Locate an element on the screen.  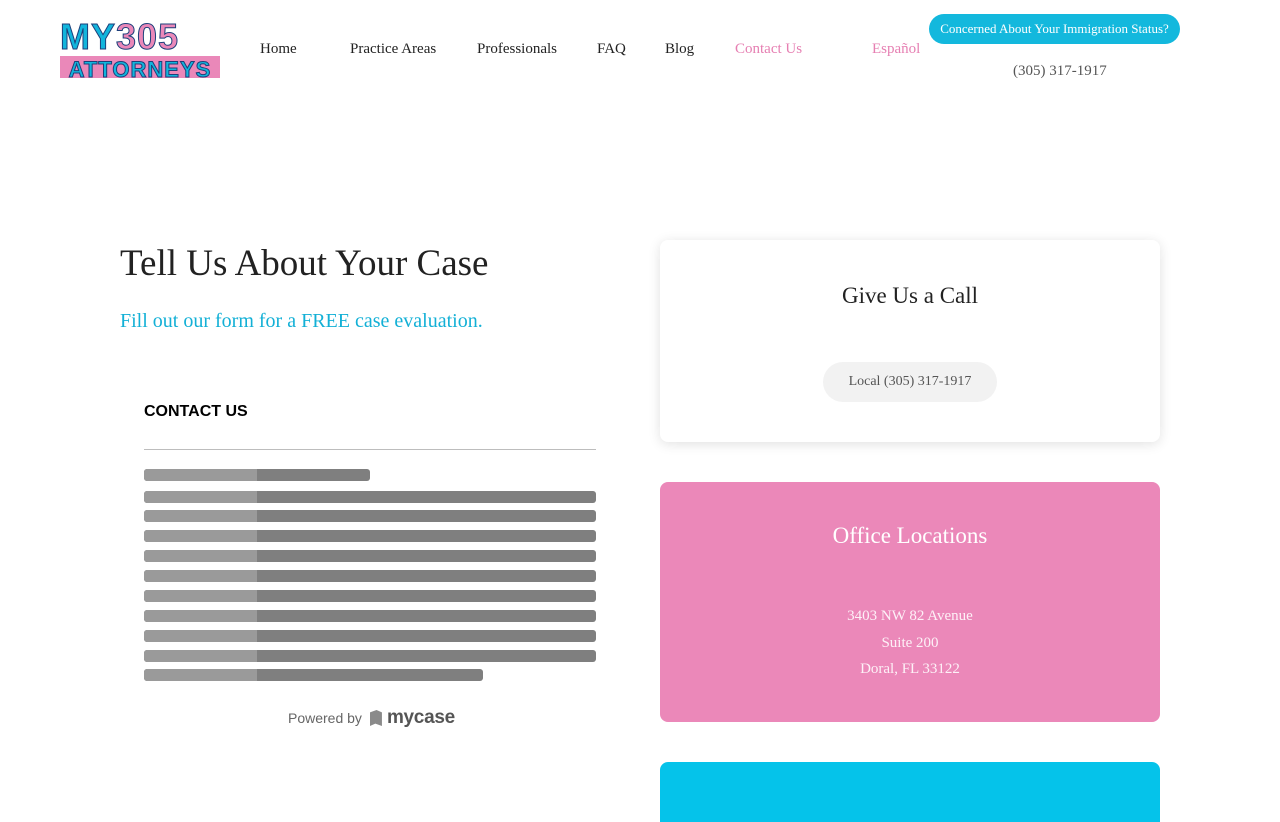
site-logo: MY305 ATTORNEYS is located at coordinates (140, 47).